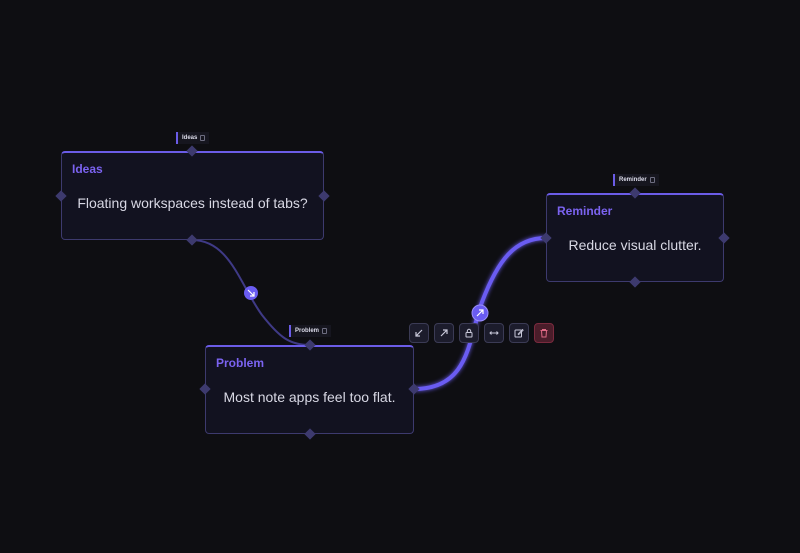 This screenshot has width=800, height=553. I want to click on arrows-horizontal-icon, so click(494, 333).